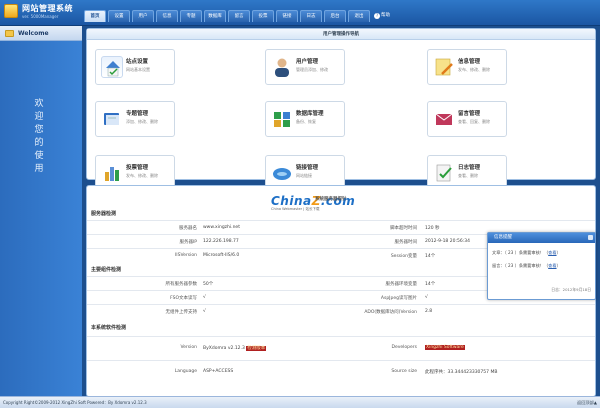 This screenshot has height=408, width=600. Describe the element at coordinates (137, 168) in the screenshot. I see `nav-item-title: 投票管理` at that location.